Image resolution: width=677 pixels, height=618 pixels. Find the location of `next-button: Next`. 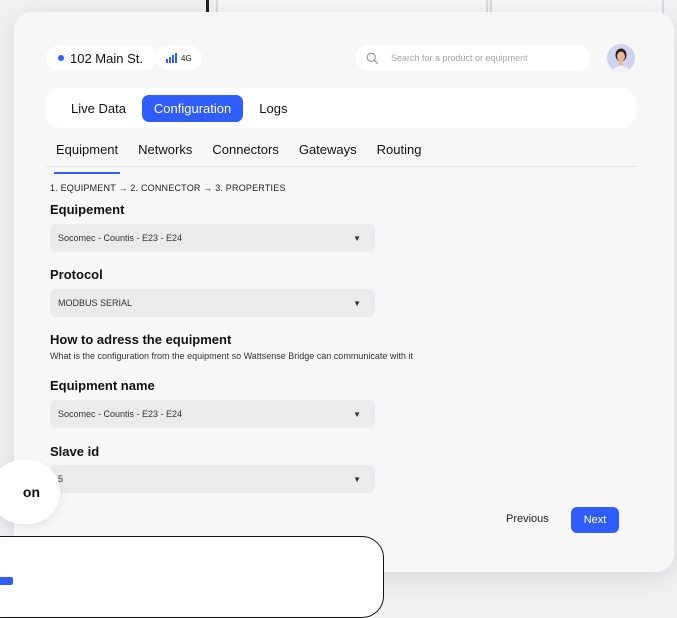

next-button: Next is located at coordinates (595, 520).